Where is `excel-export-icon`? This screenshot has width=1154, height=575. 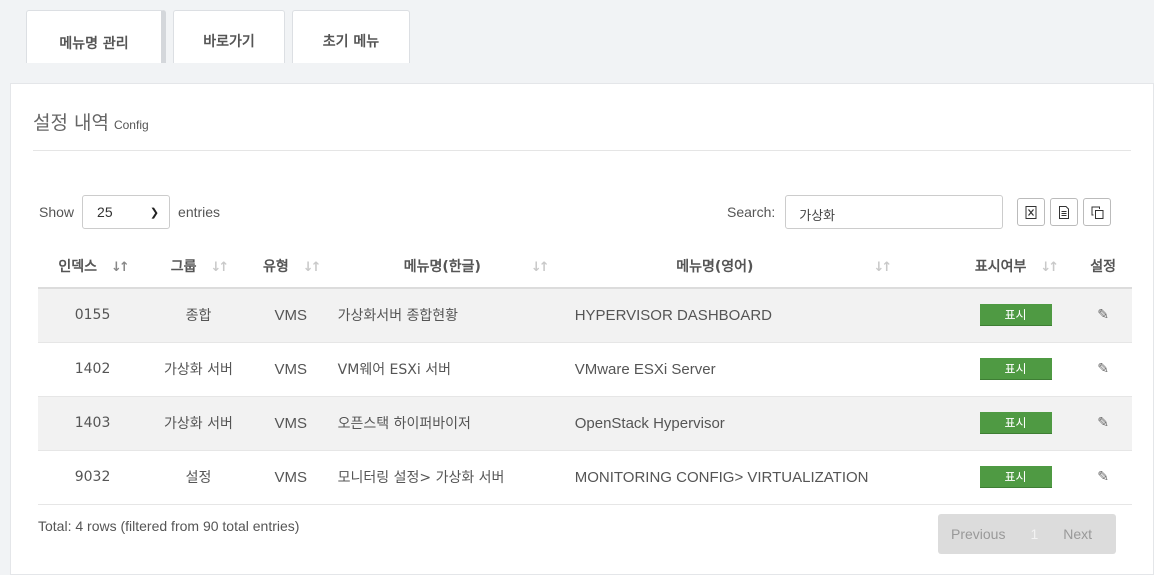
excel-export-icon is located at coordinates (1031, 212).